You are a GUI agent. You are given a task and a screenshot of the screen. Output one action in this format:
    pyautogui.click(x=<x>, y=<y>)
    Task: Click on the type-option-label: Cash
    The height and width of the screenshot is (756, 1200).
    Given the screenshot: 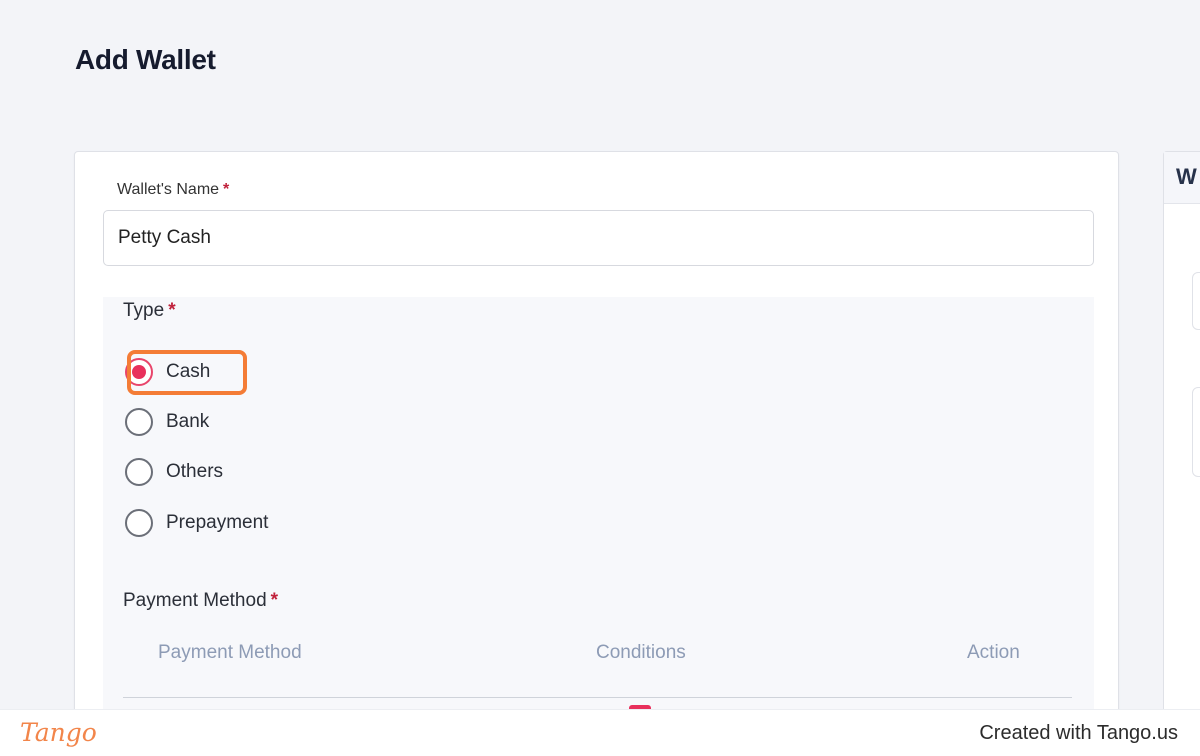 What is the action you would take?
    pyautogui.click(x=188, y=371)
    